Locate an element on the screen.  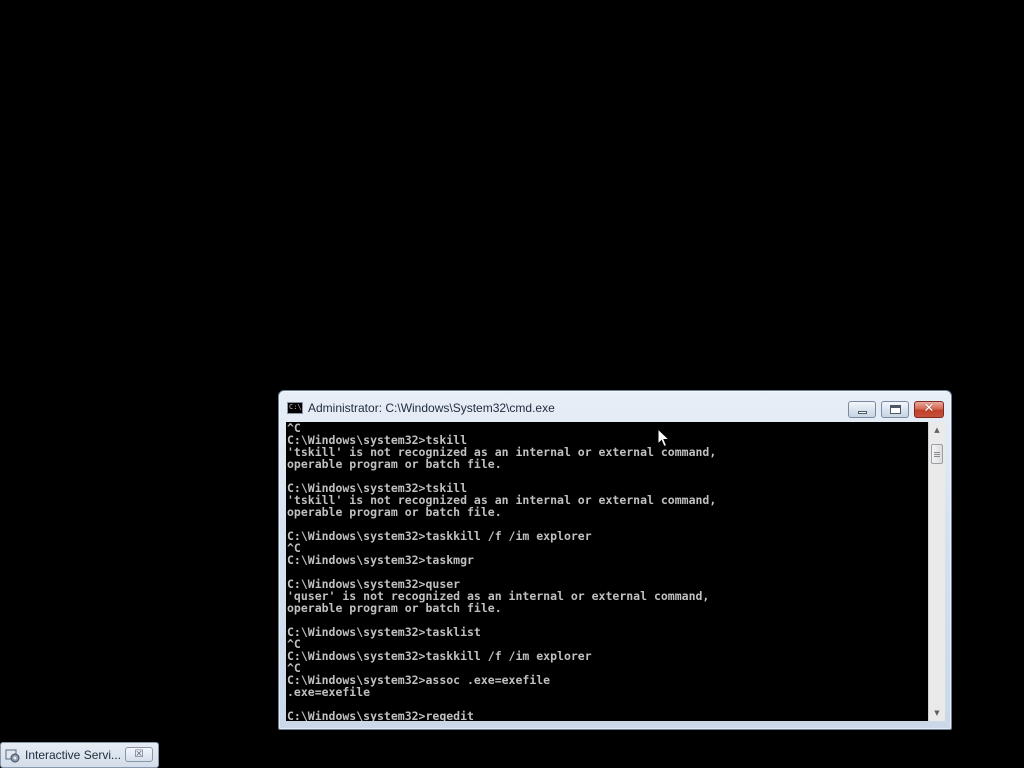
scroll-up-button: ▲ is located at coordinates (937, 430).